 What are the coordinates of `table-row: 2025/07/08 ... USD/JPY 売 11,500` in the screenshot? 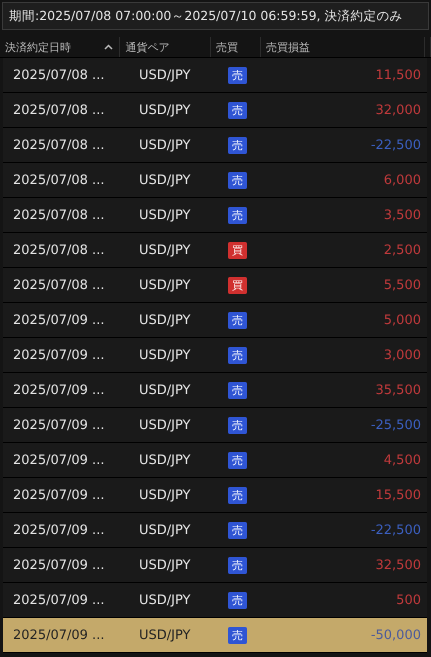 It's located at (215, 75).